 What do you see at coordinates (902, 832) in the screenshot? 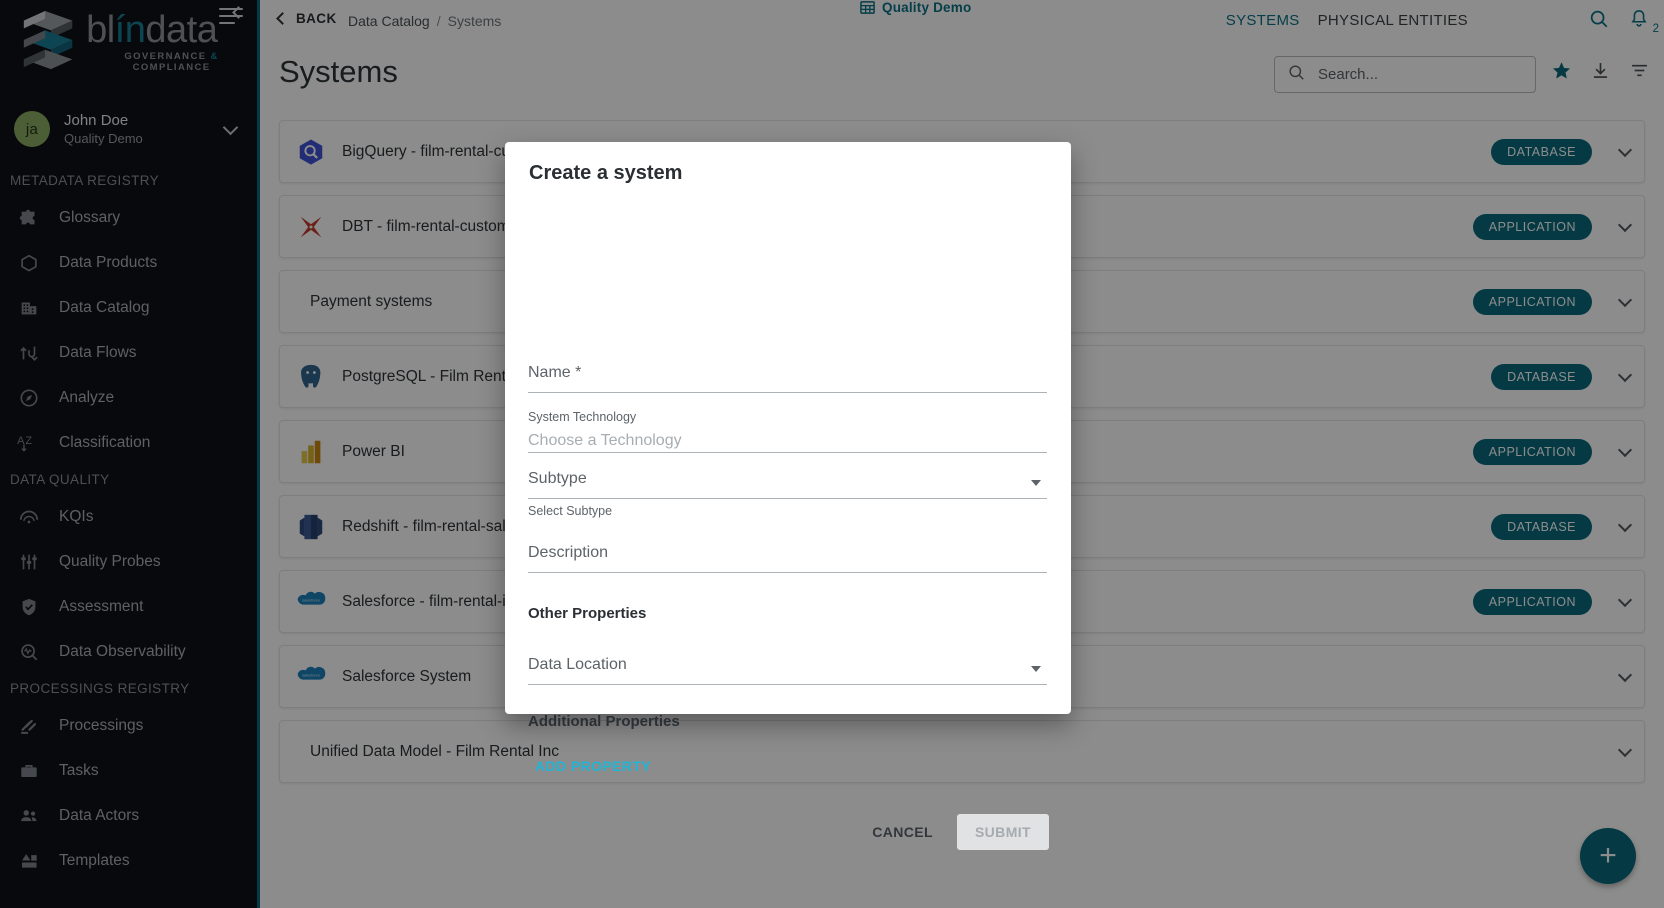
I see `cancel-button: CANCEL` at bounding box center [902, 832].